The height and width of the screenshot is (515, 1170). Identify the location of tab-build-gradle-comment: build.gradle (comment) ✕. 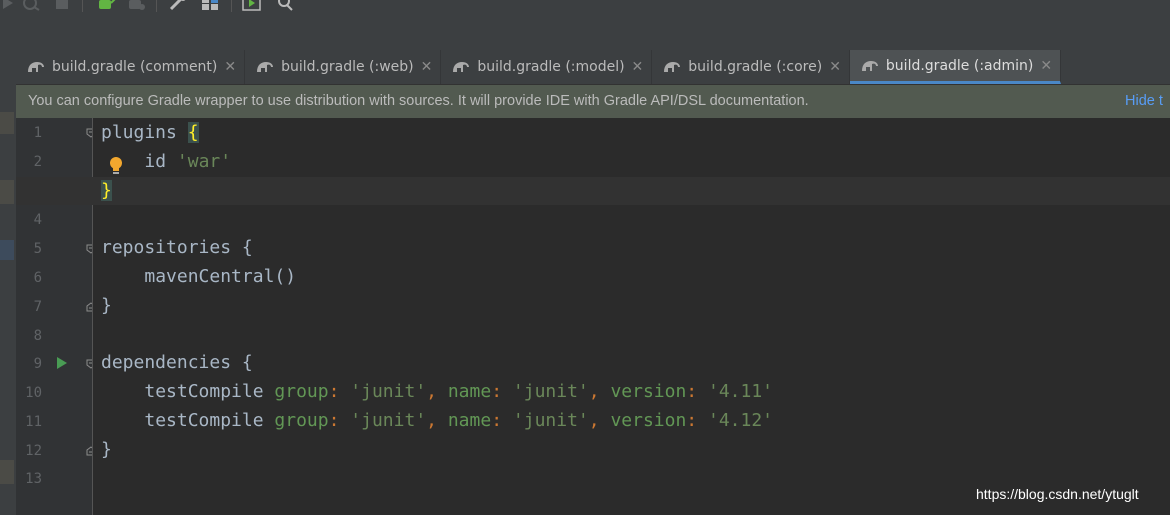
(131, 67).